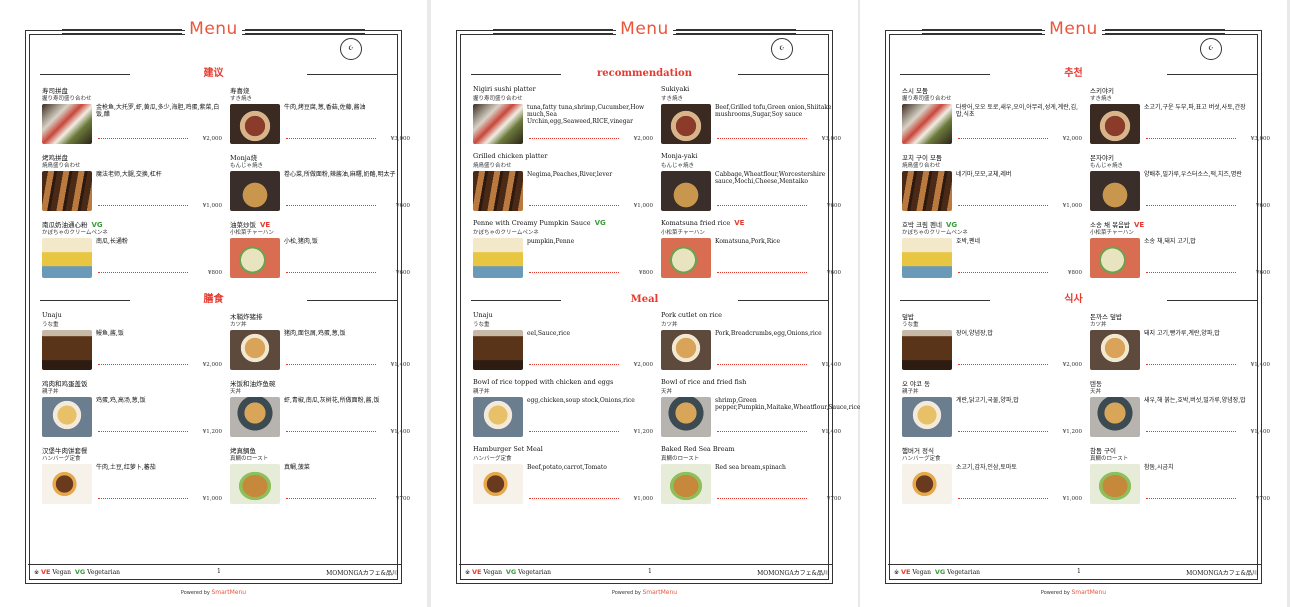 Image resolution: width=1290 pixels, height=607 pixels. I want to click on menu-item: 소송 채 볶음밥 VE 小松菜チャーハン 소송 채,돼지 고기,밥 ¥600, so click(1180, 251).